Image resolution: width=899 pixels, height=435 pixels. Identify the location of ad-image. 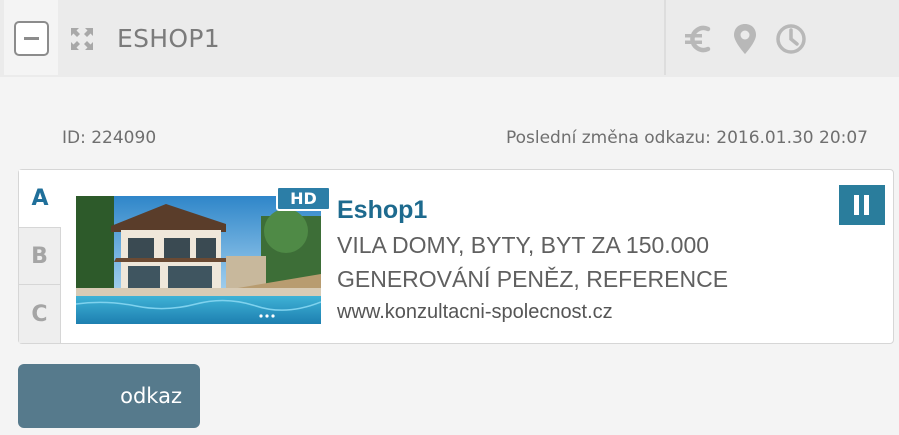
(198, 260).